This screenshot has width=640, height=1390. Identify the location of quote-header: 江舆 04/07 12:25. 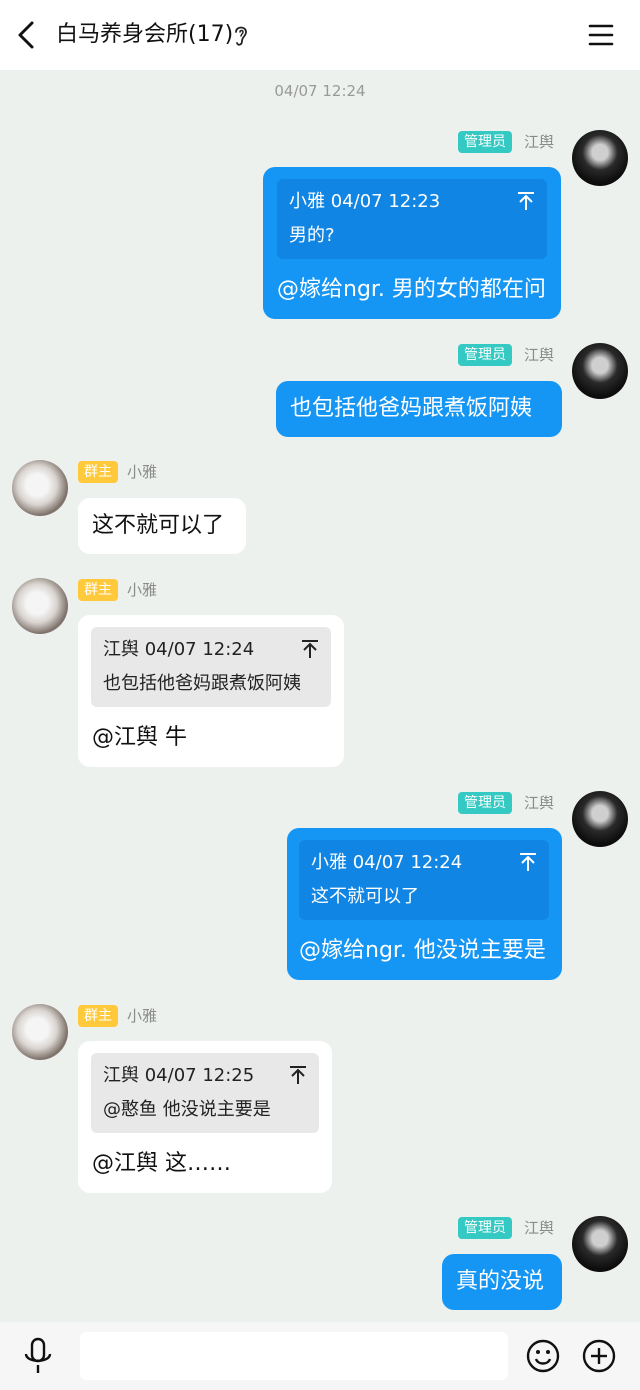
(179, 1075).